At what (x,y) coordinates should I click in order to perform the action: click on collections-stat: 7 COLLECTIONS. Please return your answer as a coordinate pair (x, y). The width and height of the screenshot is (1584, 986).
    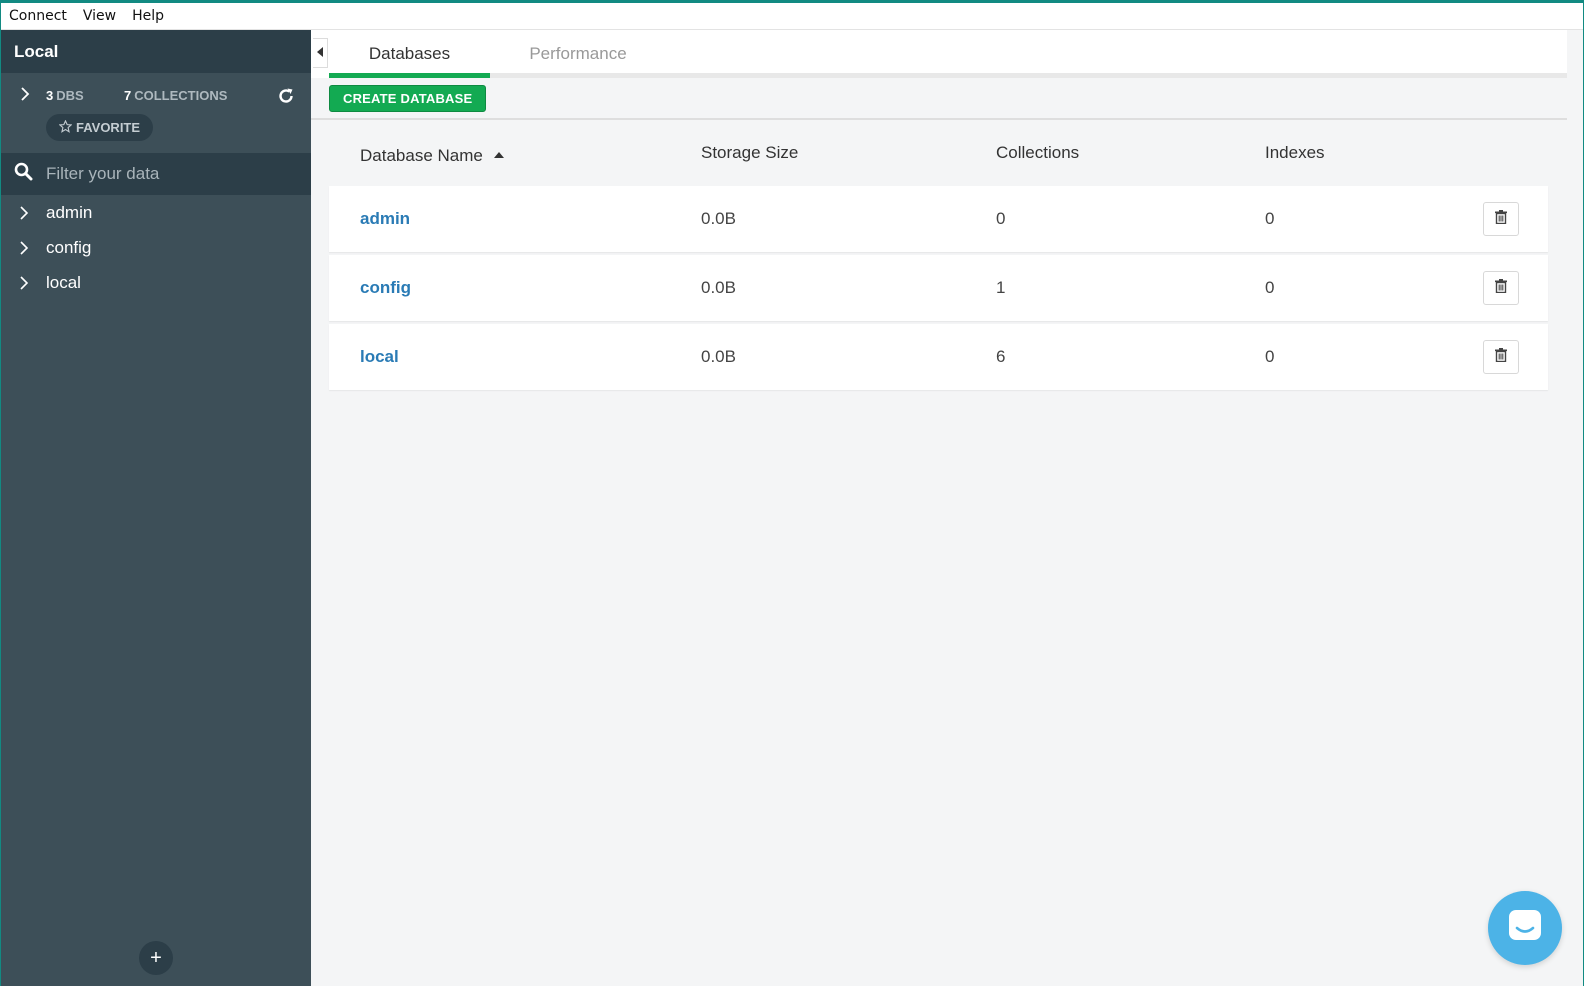
    Looking at the image, I should click on (175, 95).